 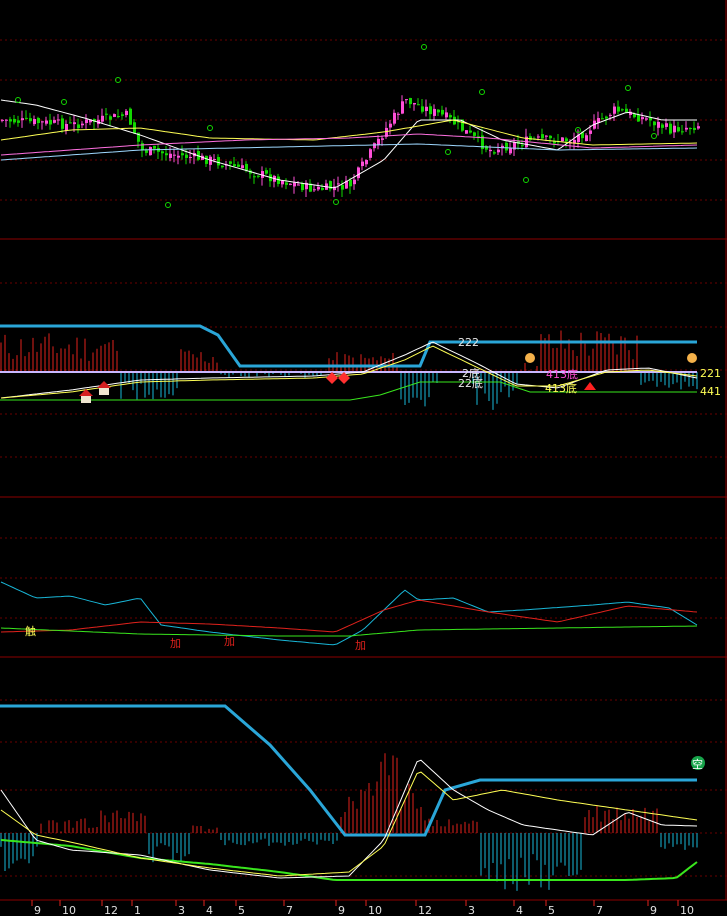 What do you see at coordinates (349, 613) in the screenshot?
I see `oscillator-line-cyan` at bounding box center [349, 613].